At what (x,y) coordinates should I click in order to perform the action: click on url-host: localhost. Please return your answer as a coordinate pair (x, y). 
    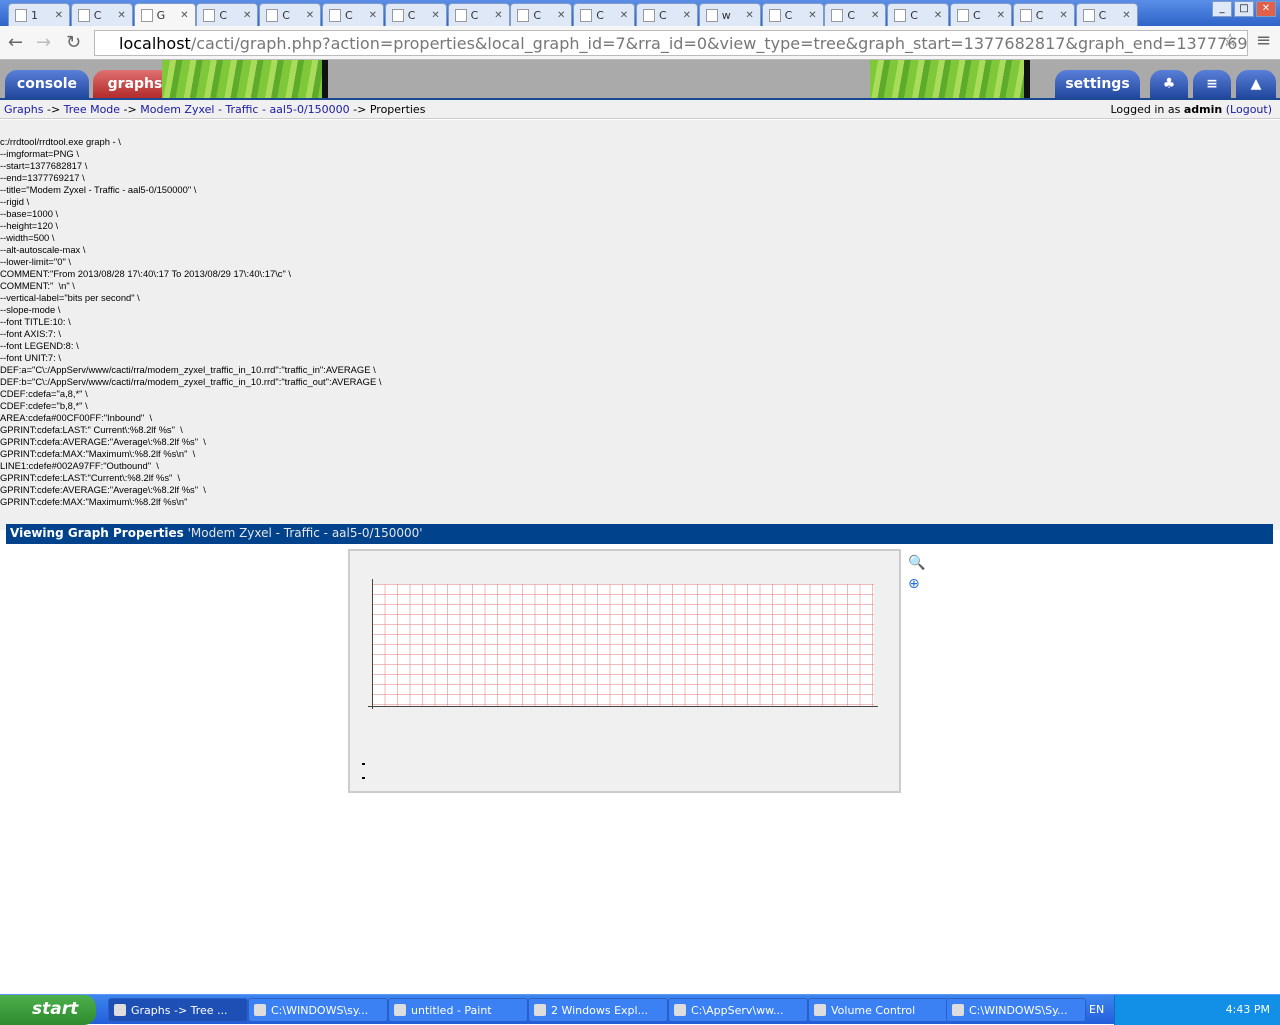
    Looking at the image, I should click on (155, 43).